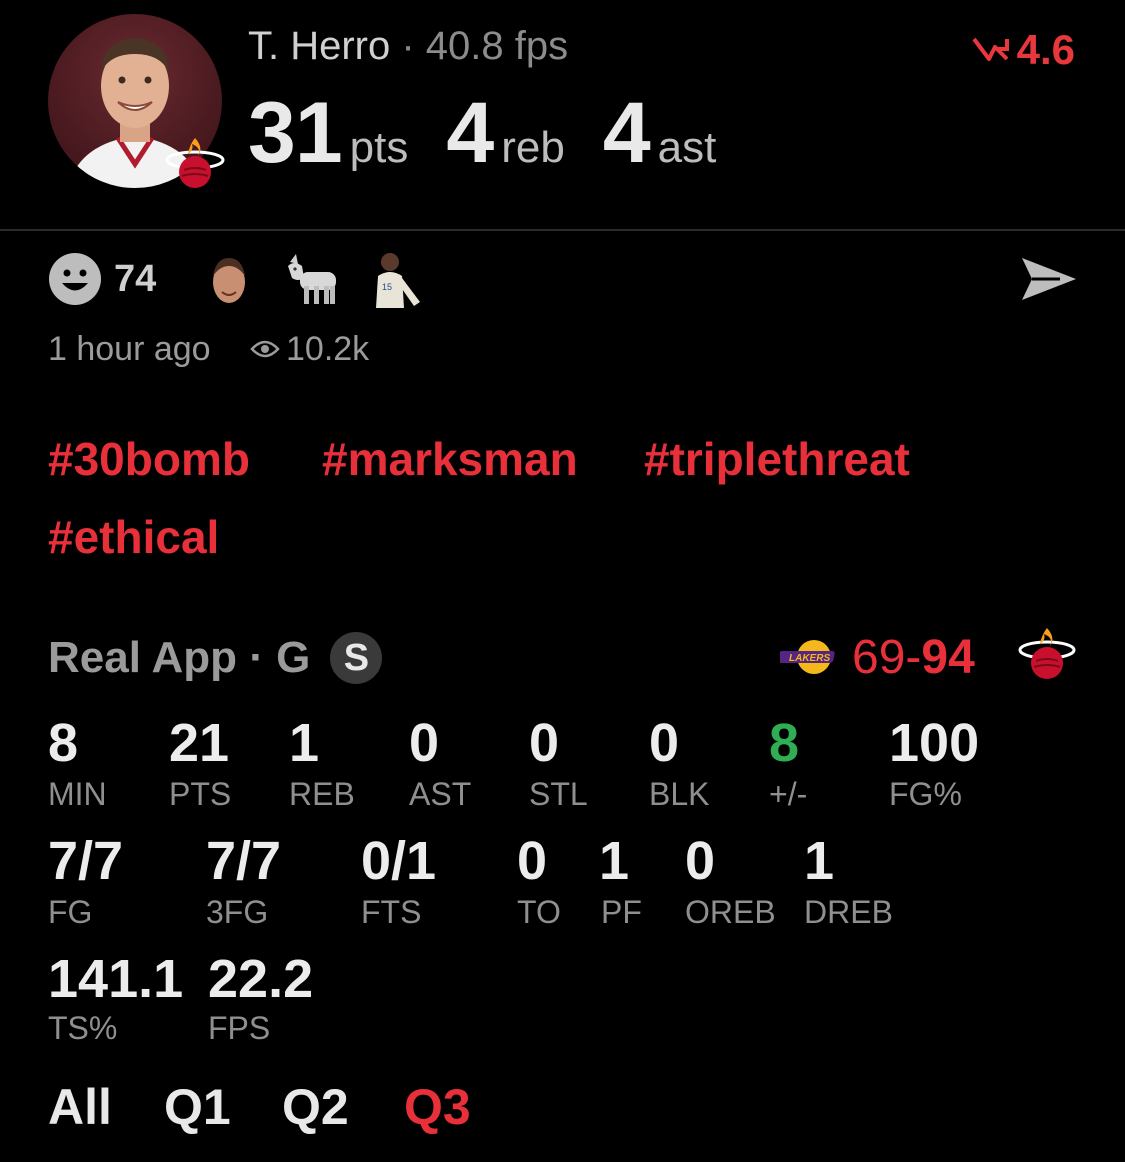 The image size is (1125, 1162). What do you see at coordinates (450, 459) in the screenshot?
I see `hashtag: #marksman` at bounding box center [450, 459].